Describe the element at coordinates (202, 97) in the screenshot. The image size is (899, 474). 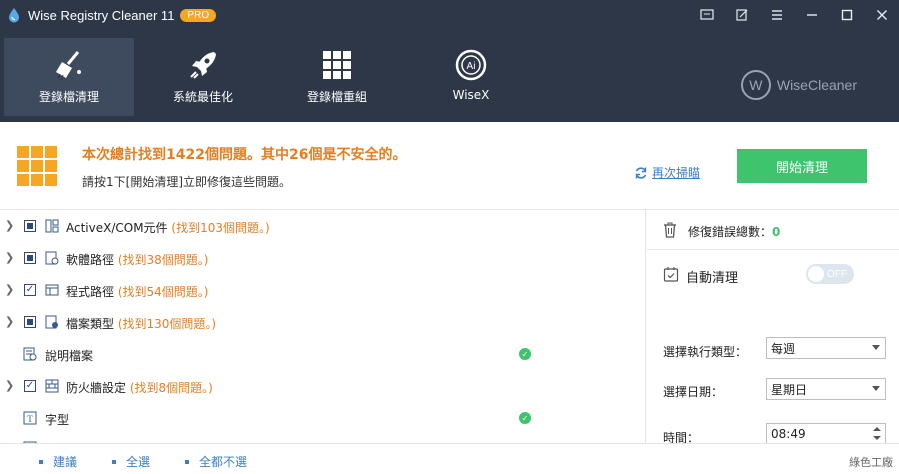
I see `nav-label: 系統最佳化` at that location.